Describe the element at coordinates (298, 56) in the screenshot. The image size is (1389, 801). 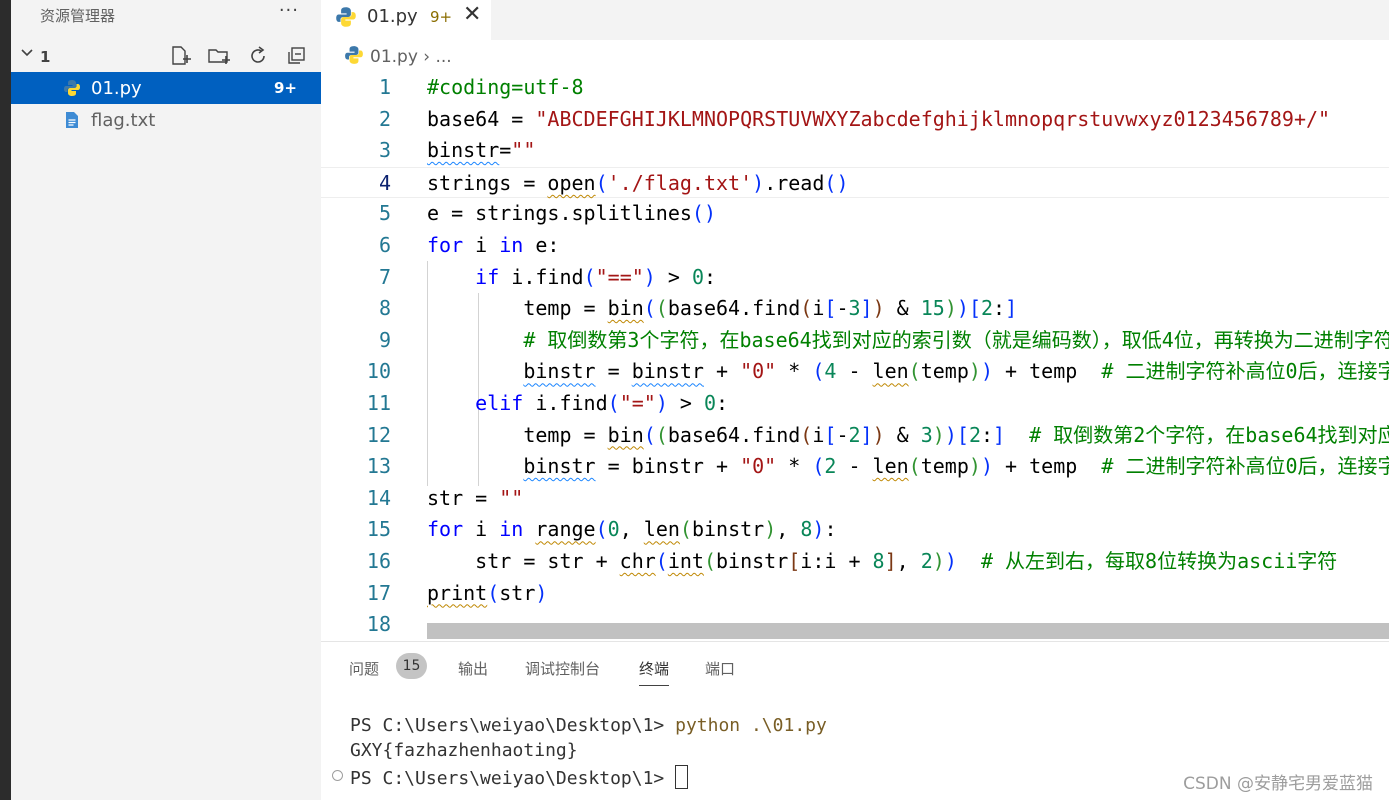
I see `collapse-all-icon` at that location.